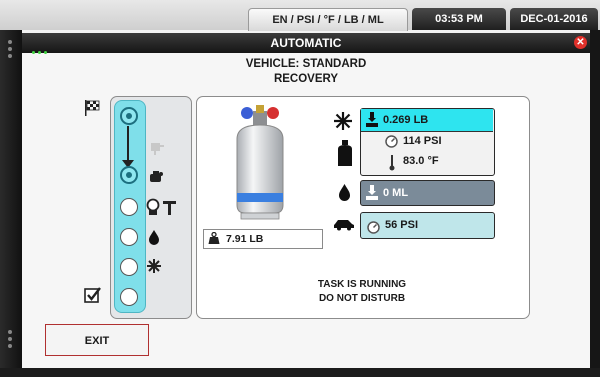  Describe the element at coordinates (11, 203) in the screenshot. I see `device-frame-left` at that location.